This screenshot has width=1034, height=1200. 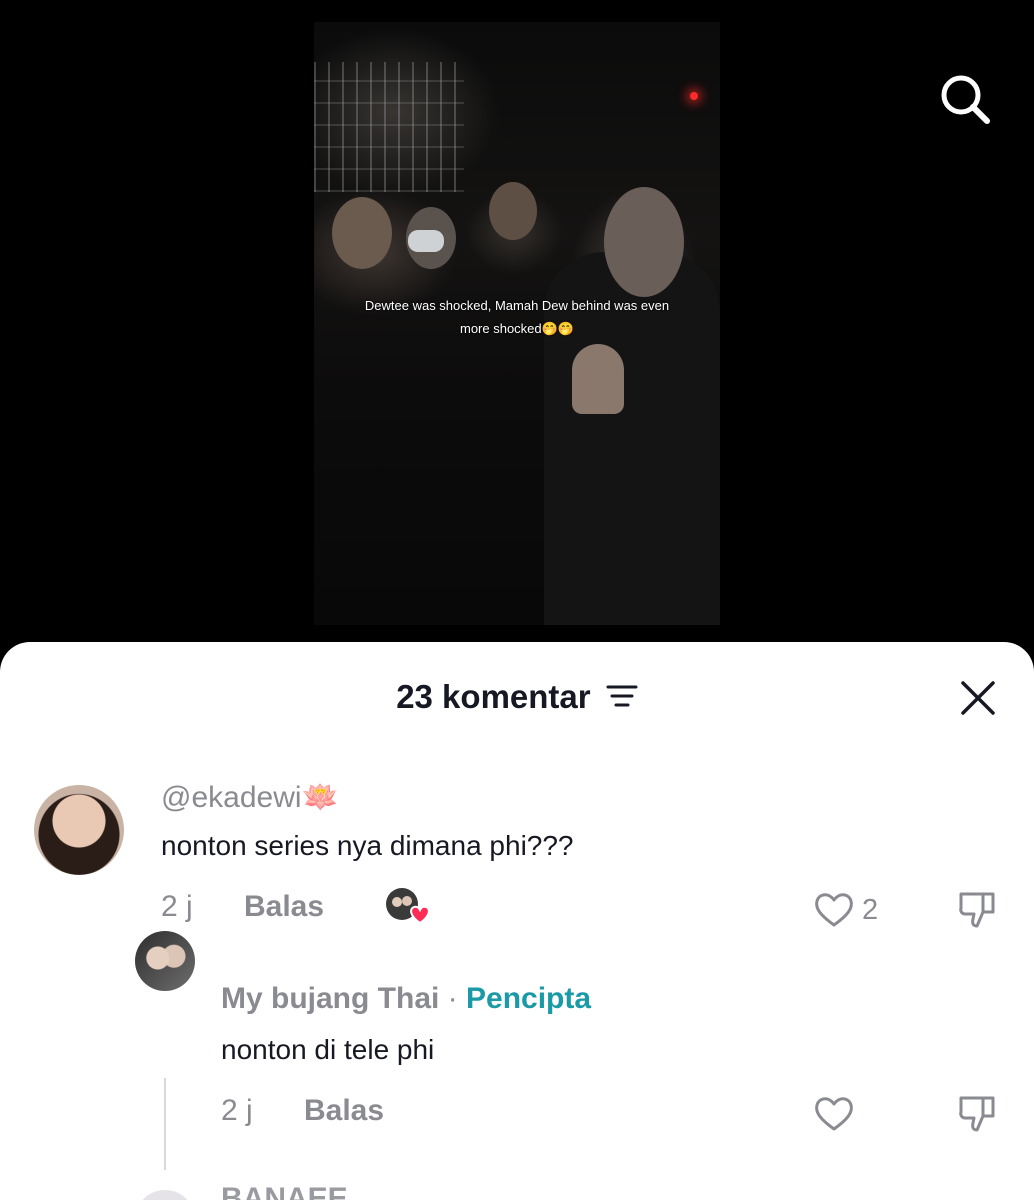 I want to click on search-button, so click(x=964, y=98).